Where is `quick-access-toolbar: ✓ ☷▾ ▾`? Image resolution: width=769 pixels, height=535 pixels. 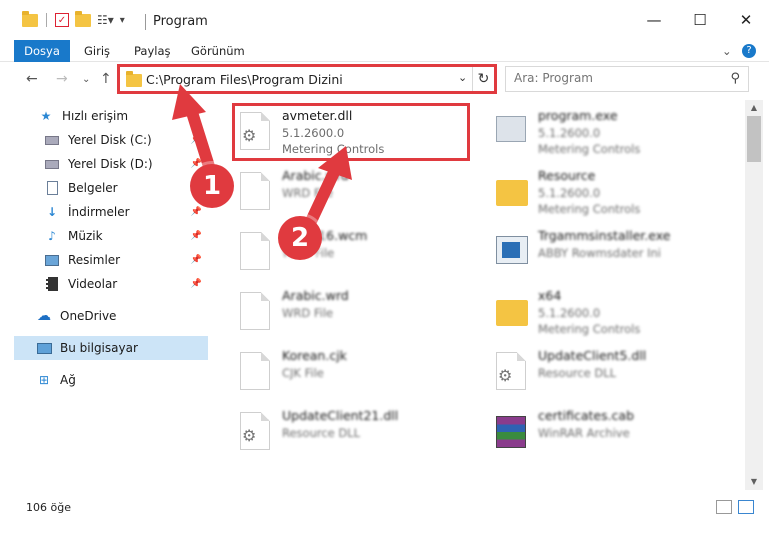 quick-access-toolbar: ✓ ☷▾ ▾ is located at coordinates (73, 18).